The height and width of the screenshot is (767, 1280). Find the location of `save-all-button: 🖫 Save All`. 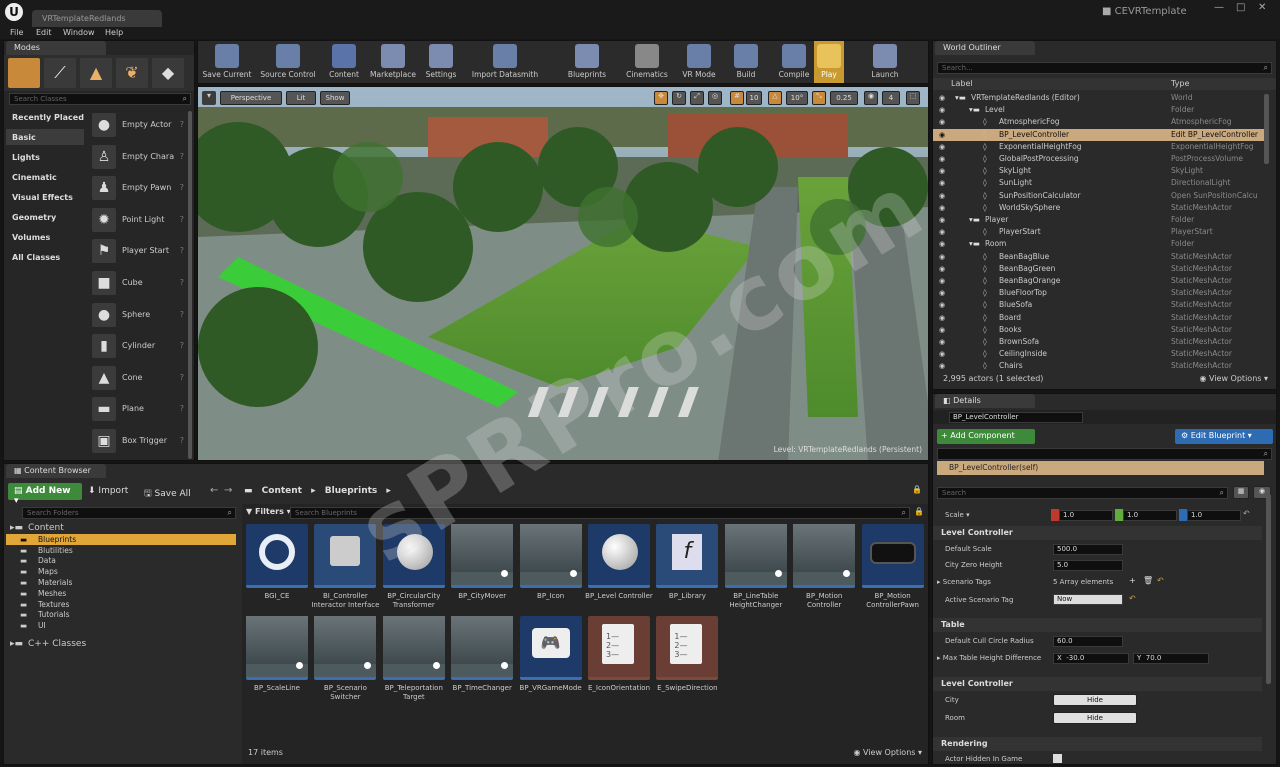

save-all-button: 🖫 Save All is located at coordinates (167, 494).